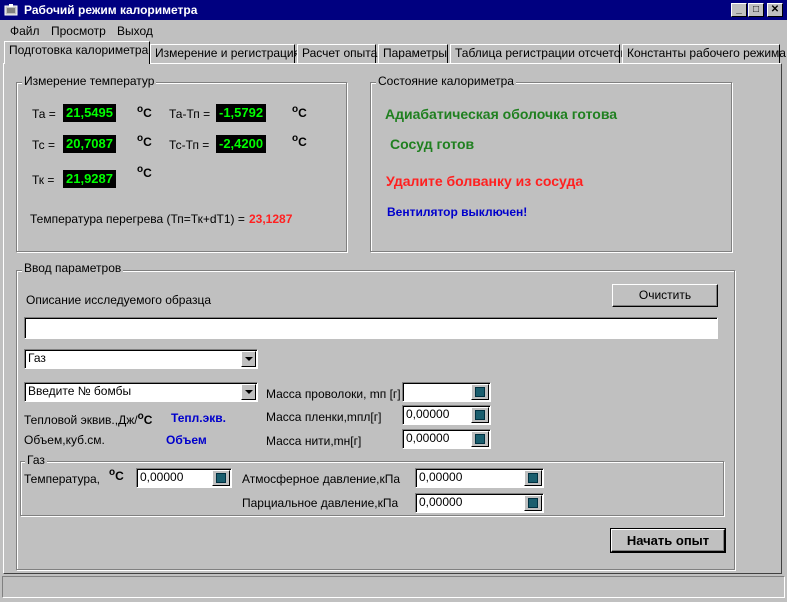 The image size is (787, 602). I want to click on thread-mass-label: Масса нити,mн[г], so click(314, 441).